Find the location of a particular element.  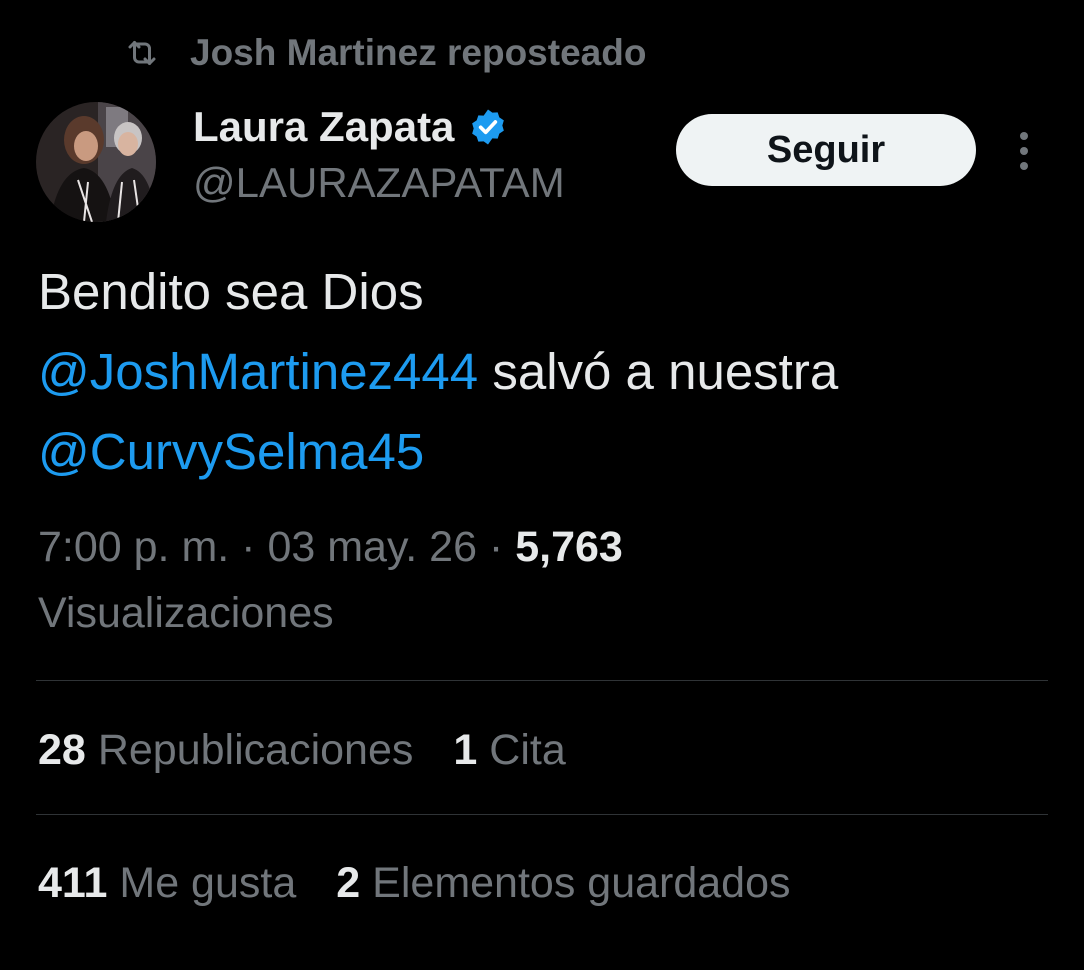

stats-row-likes: 411 Me gusta 2 Elementos guardados is located at coordinates (434, 883).